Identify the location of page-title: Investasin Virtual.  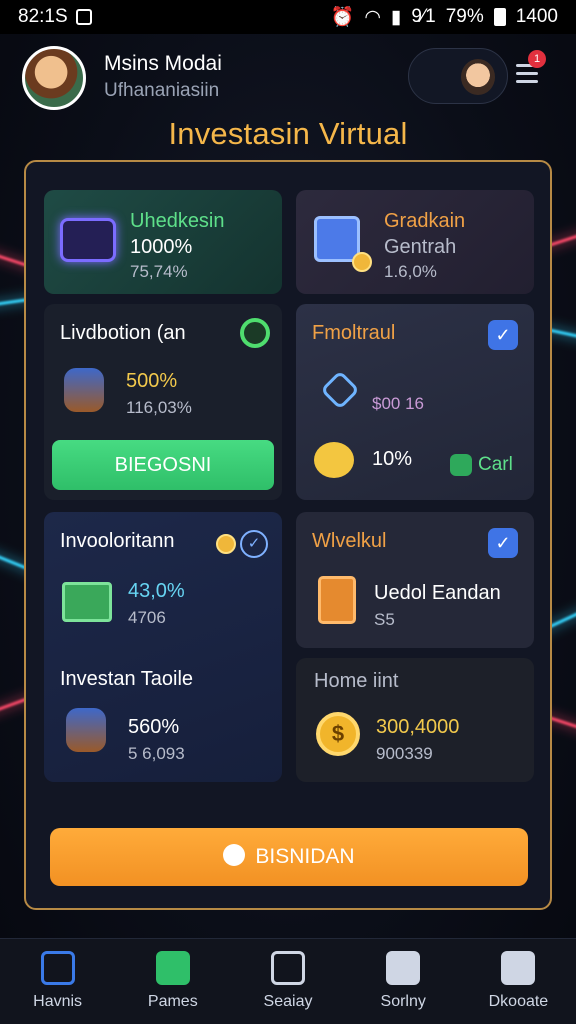
(288, 133).